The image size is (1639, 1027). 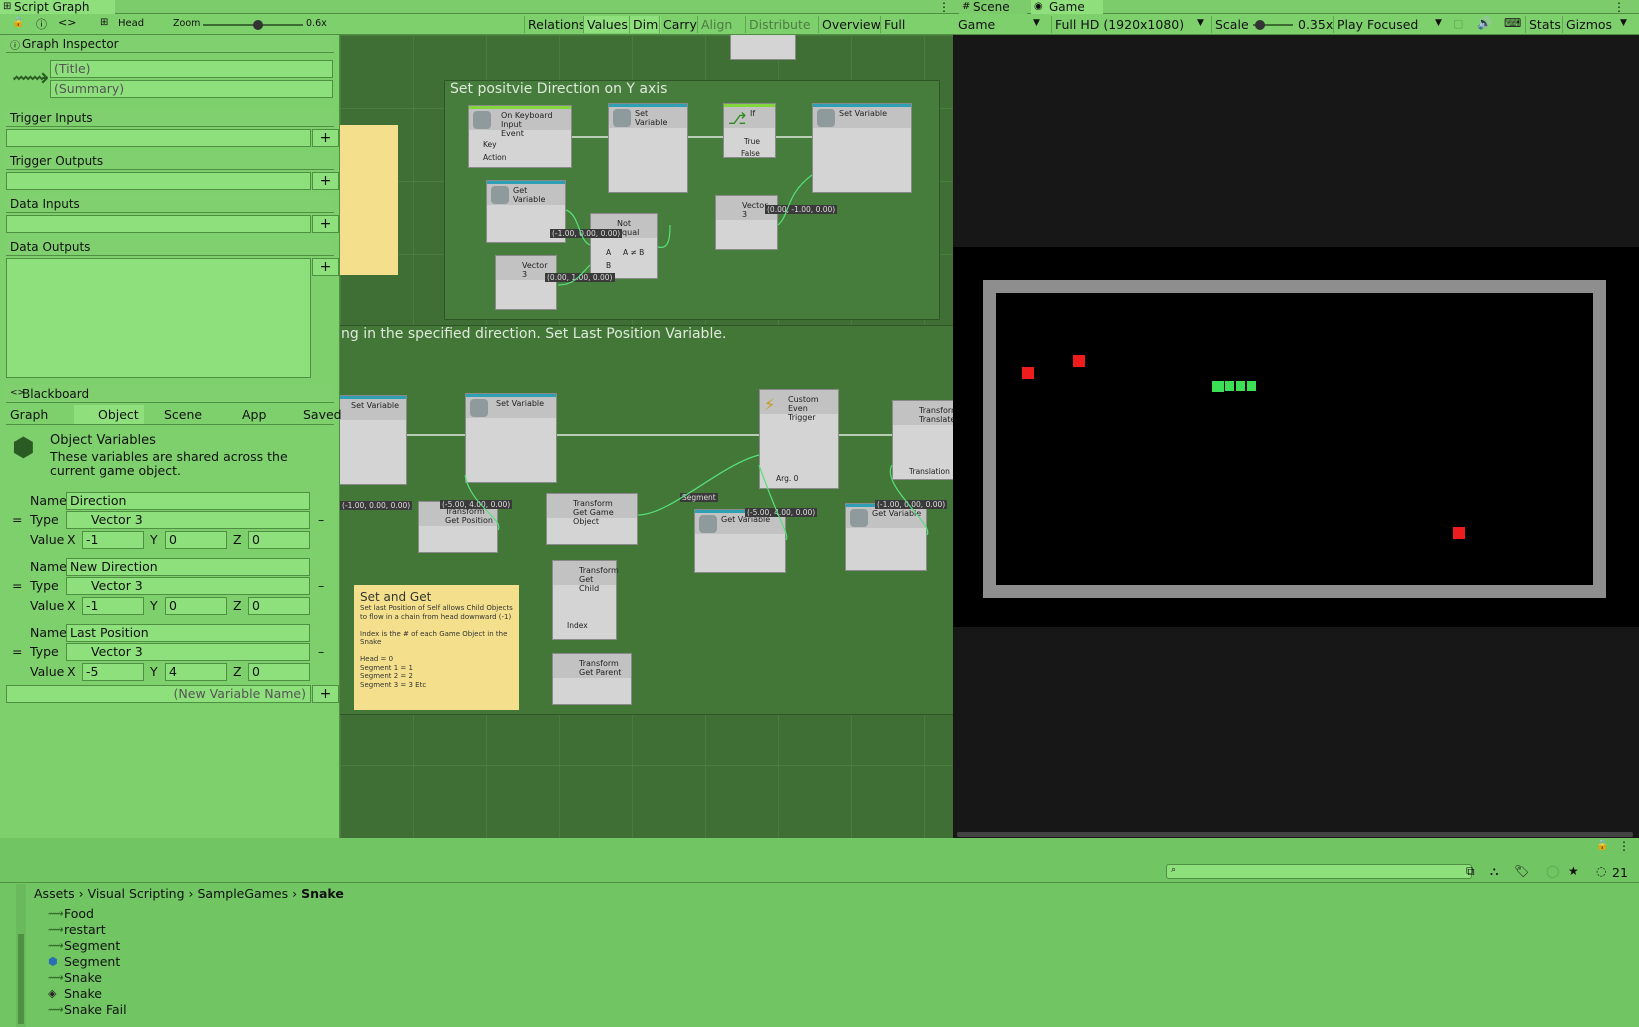 I want to click on search-input: ⌕, so click(x=1319, y=871).